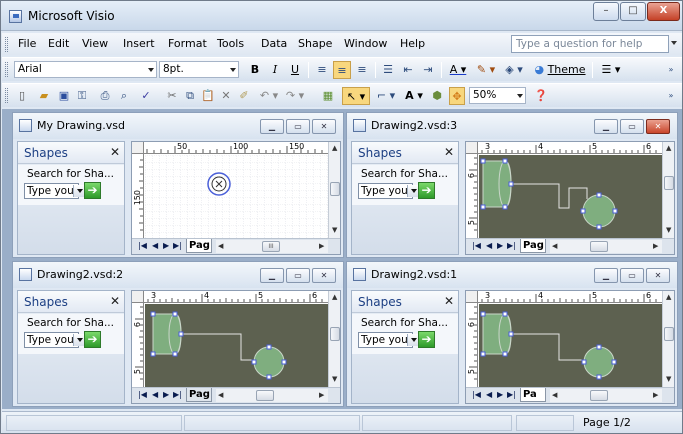 The width and height of the screenshot is (683, 434). What do you see at coordinates (611, 70) in the screenshot?
I see `line-weight-icon: ☰ ▾` at bounding box center [611, 70].